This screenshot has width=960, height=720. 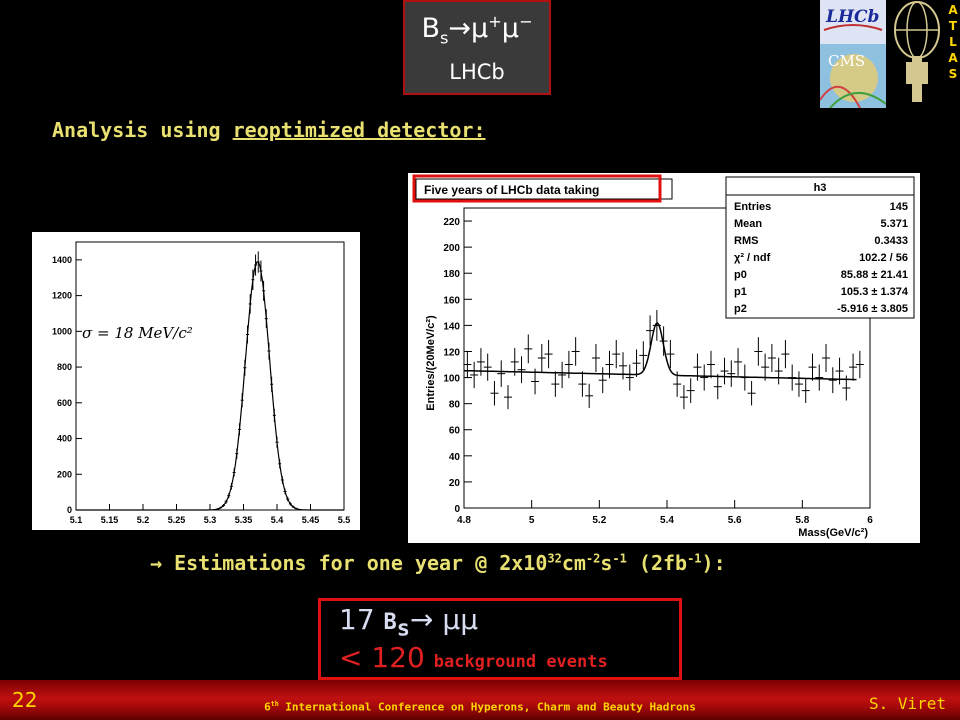 I want to click on x-tick-label: 5, so click(x=532, y=520).